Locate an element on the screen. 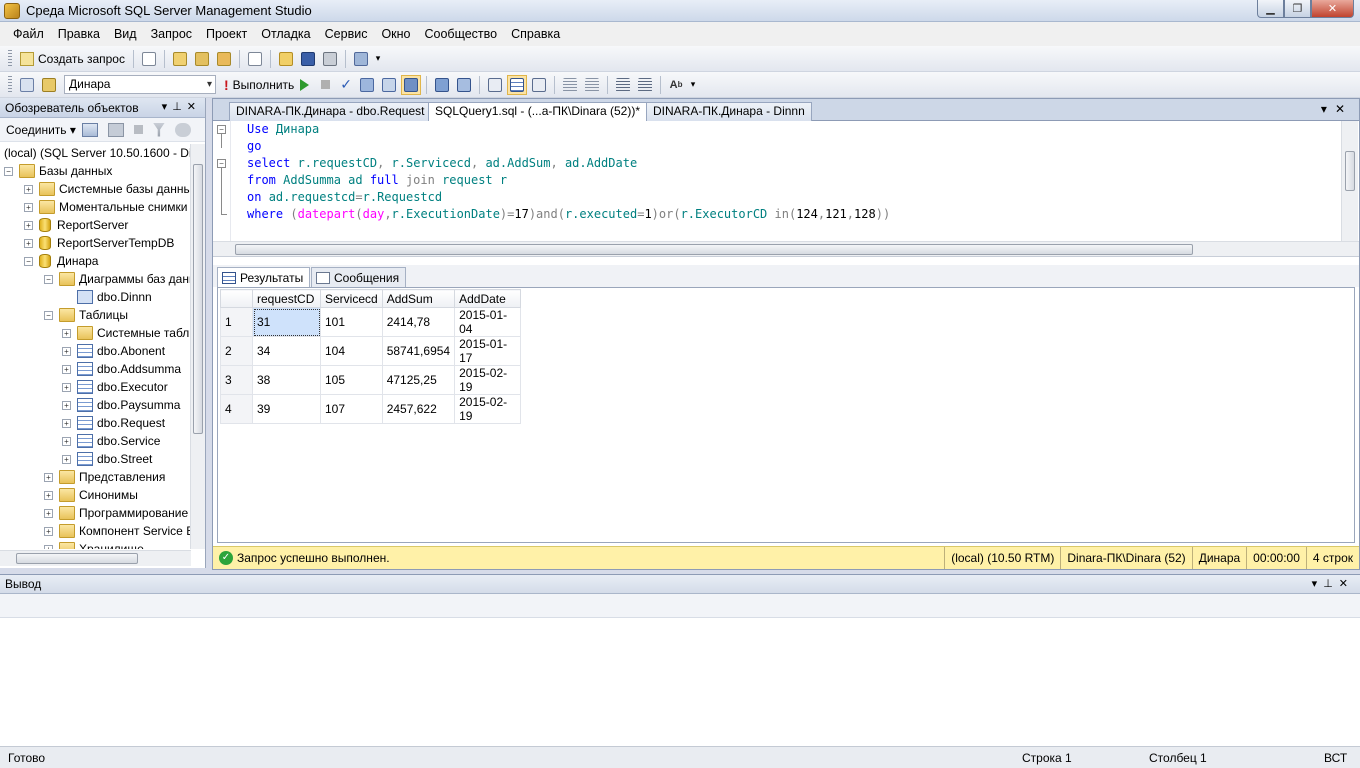  code-line: Use Динара is located at coordinates (568, 129).